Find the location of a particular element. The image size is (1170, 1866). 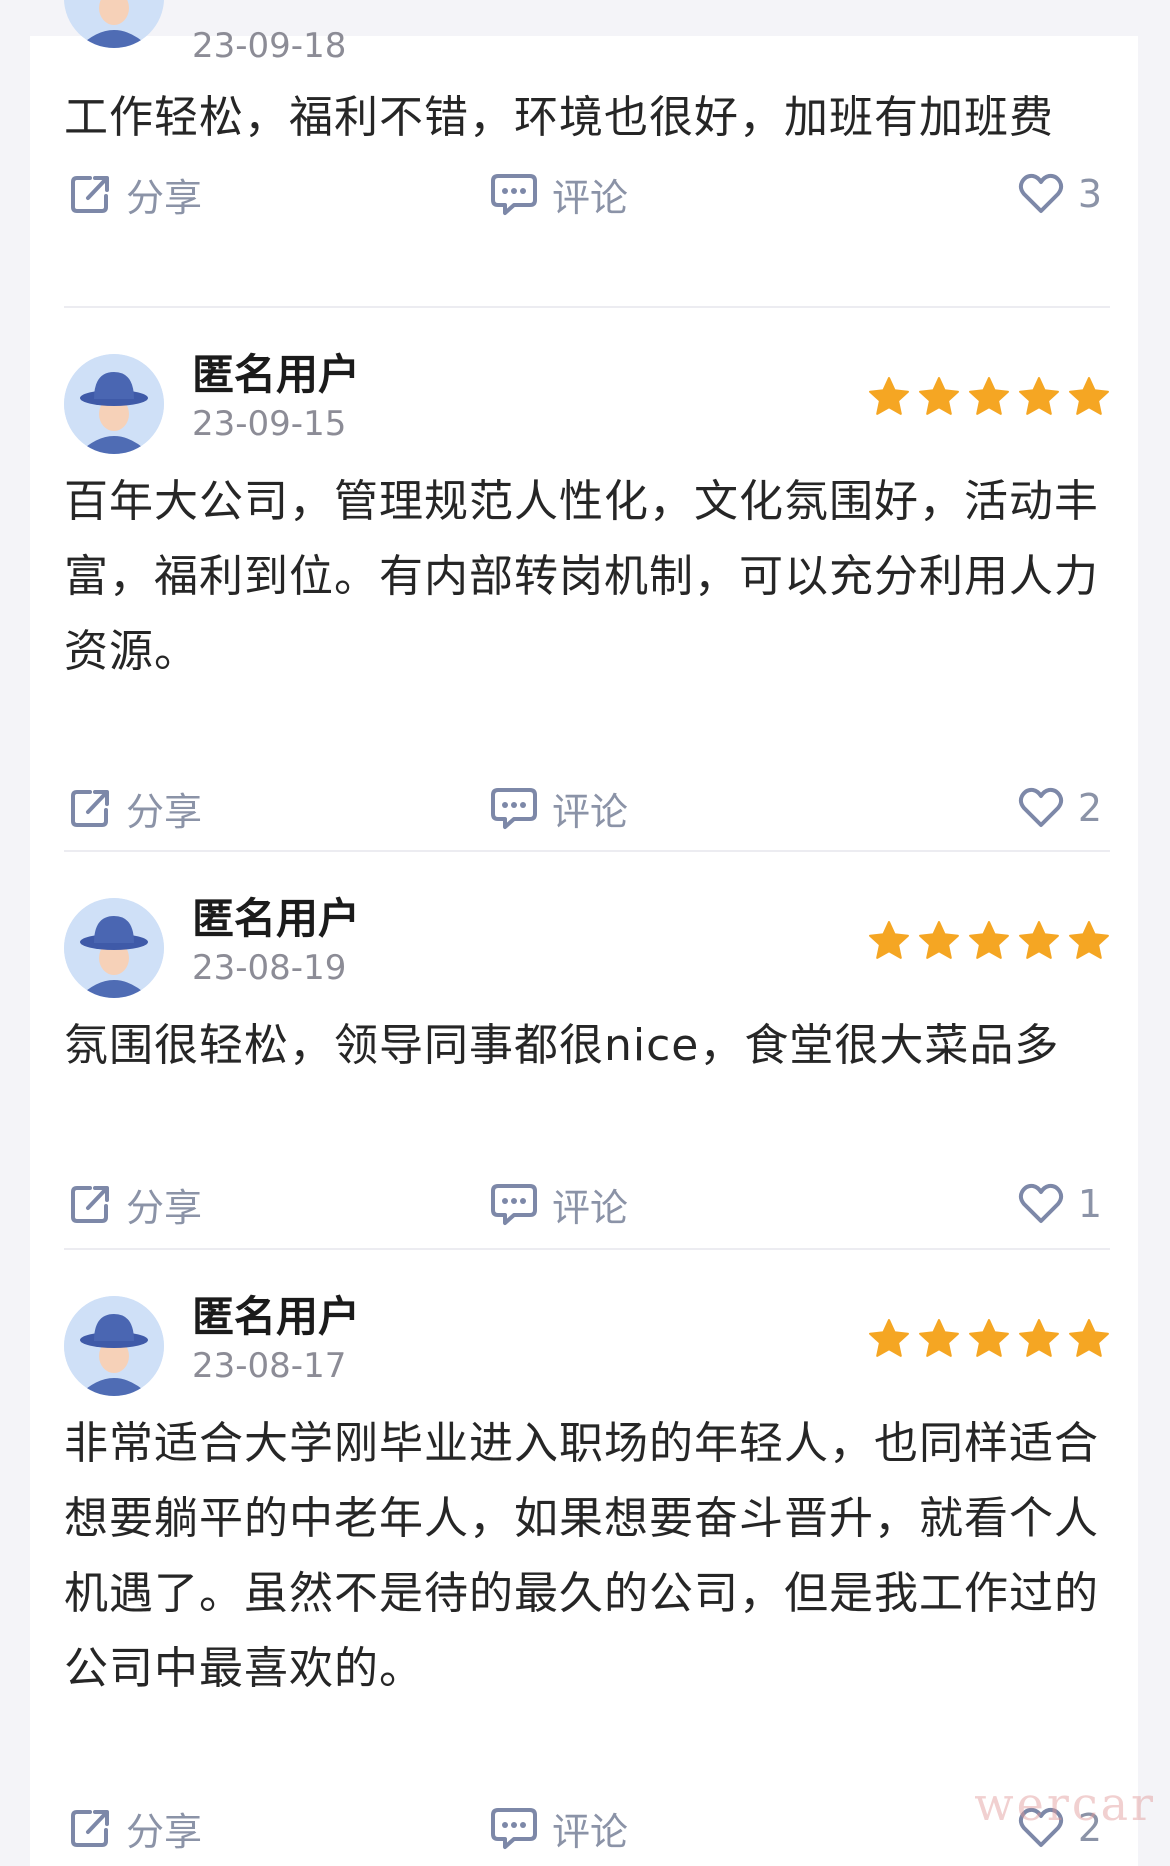

review-text: 工作轻松，福利不错，环境也很好，加班有加班费 is located at coordinates (559, 117).